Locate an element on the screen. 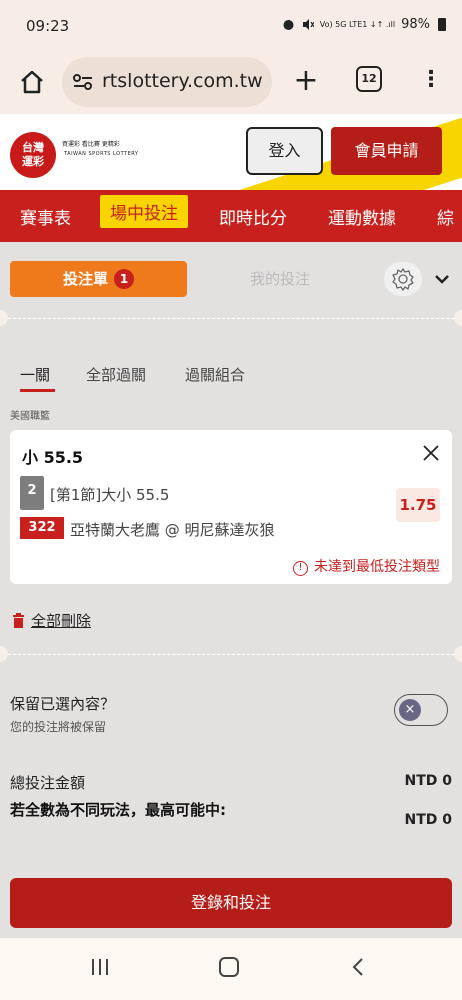  match-teams: 亞特蘭大老鷹 @ 明尼蘇達灰狼 is located at coordinates (172, 530).